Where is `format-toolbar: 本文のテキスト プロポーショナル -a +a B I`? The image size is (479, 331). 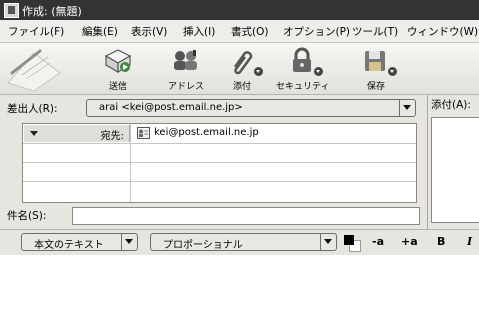
format-toolbar: 本文のテキスト プロポーショナル -a +a B I is located at coordinates (239, 242).